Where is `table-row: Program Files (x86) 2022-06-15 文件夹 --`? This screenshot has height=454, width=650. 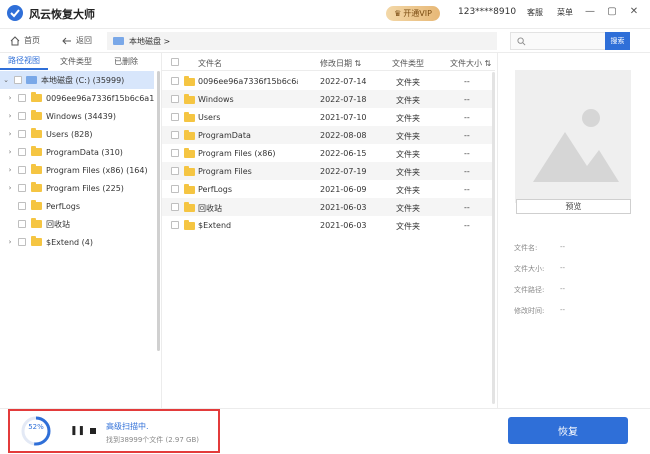 table-row: Program Files (x86) 2022-06-15 文件夹 -- is located at coordinates (328, 153).